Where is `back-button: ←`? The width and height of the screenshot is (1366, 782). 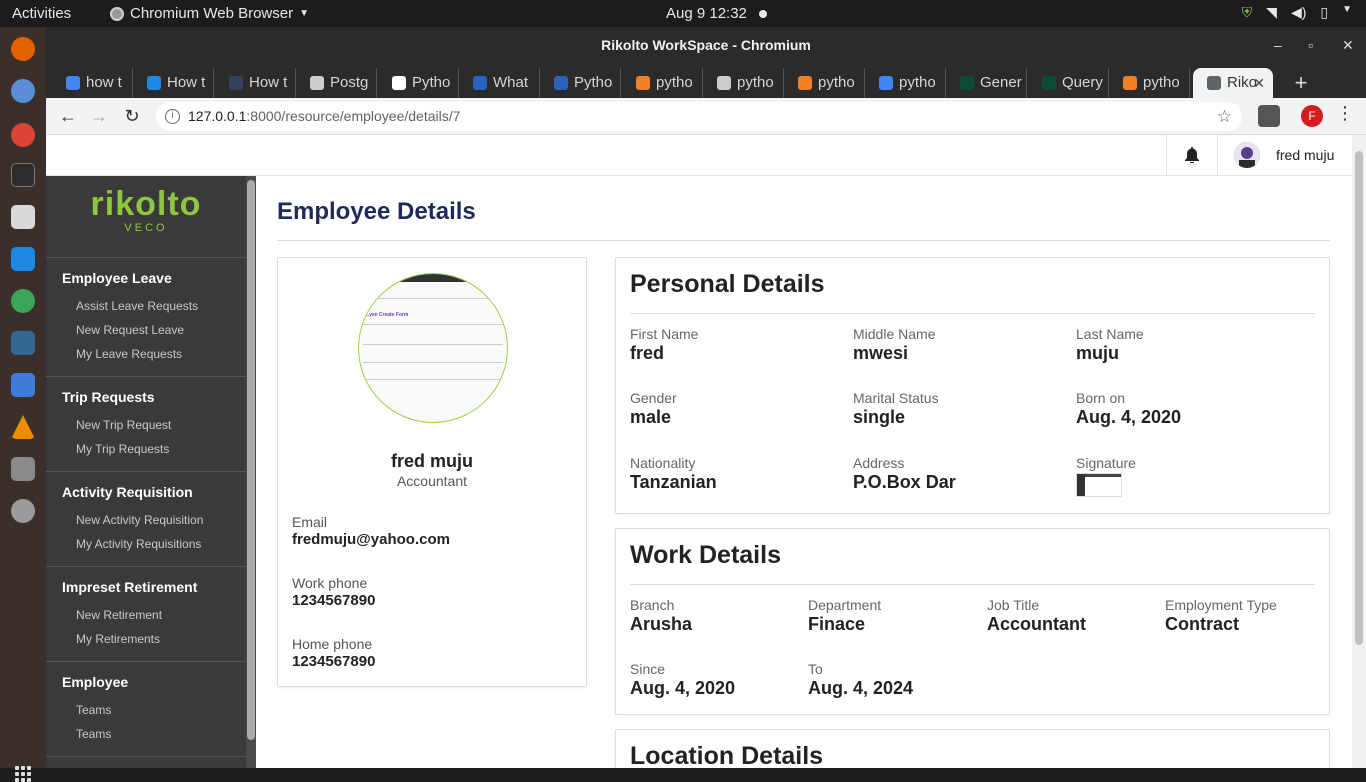
back-button: ← is located at coordinates (68, 116).